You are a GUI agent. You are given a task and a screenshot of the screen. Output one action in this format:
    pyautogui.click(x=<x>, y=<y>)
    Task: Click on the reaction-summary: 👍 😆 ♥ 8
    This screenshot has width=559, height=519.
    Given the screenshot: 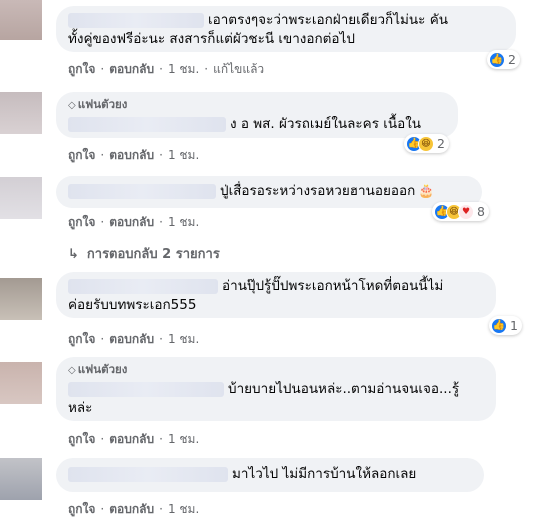 What is the action you would take?
    pyautogui.click(x=460, y=211)
    